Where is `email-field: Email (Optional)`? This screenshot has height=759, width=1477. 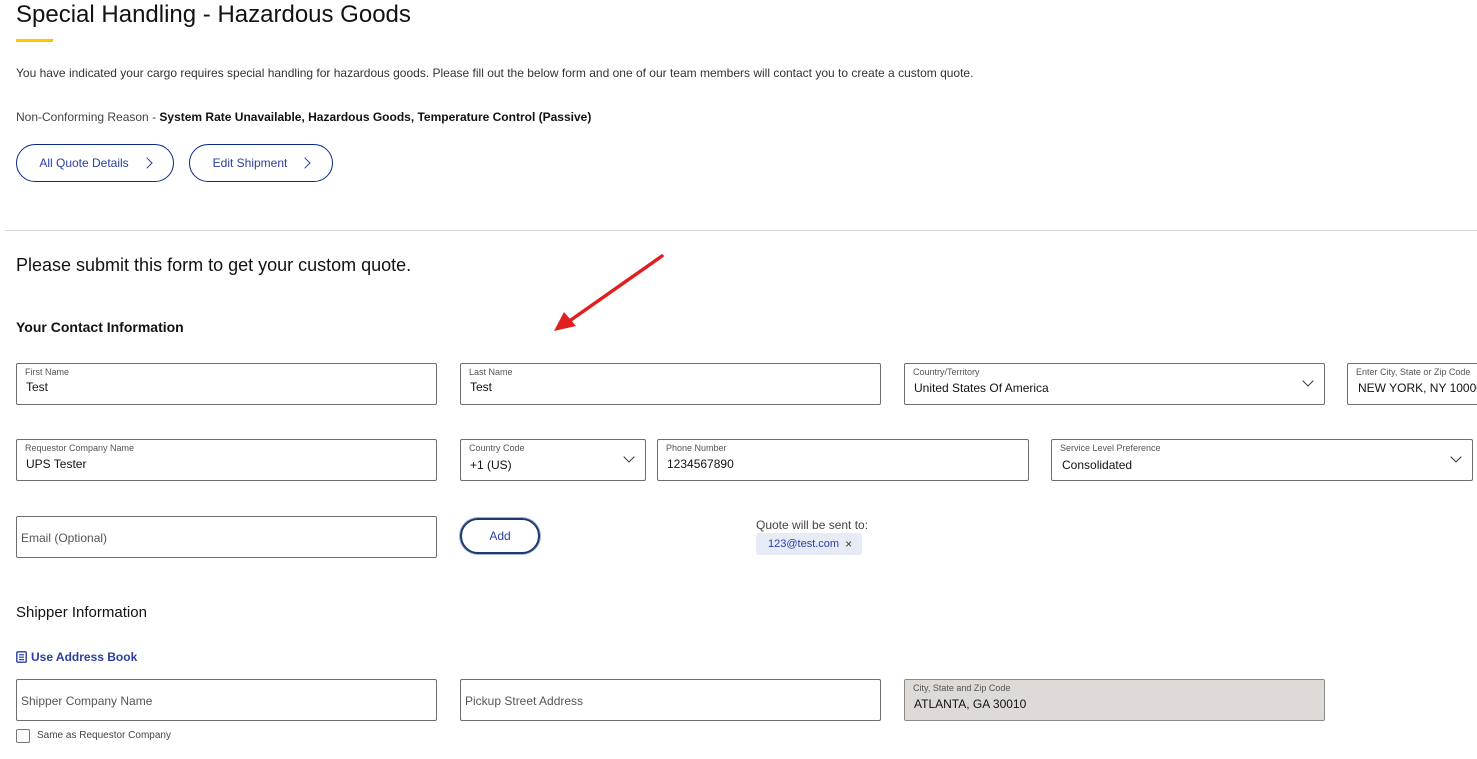
email-field: Email (Optional) is located at coordinates (226, 537).